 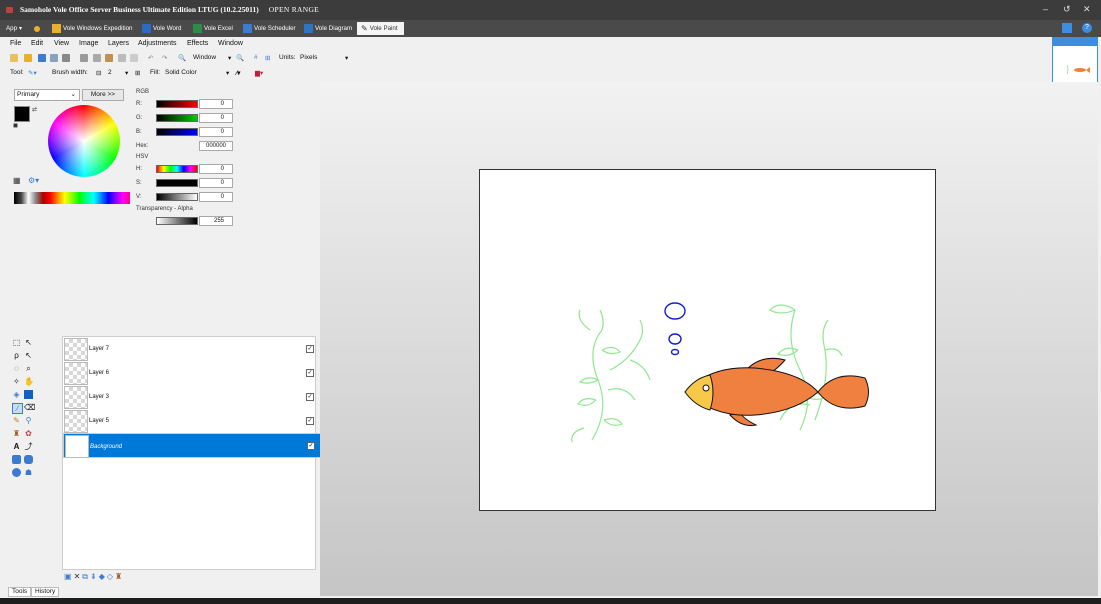 What do you see at coordinates (28, 394) in the screenshot?
I see `gradient-icon` at bounding box center [28, 394].